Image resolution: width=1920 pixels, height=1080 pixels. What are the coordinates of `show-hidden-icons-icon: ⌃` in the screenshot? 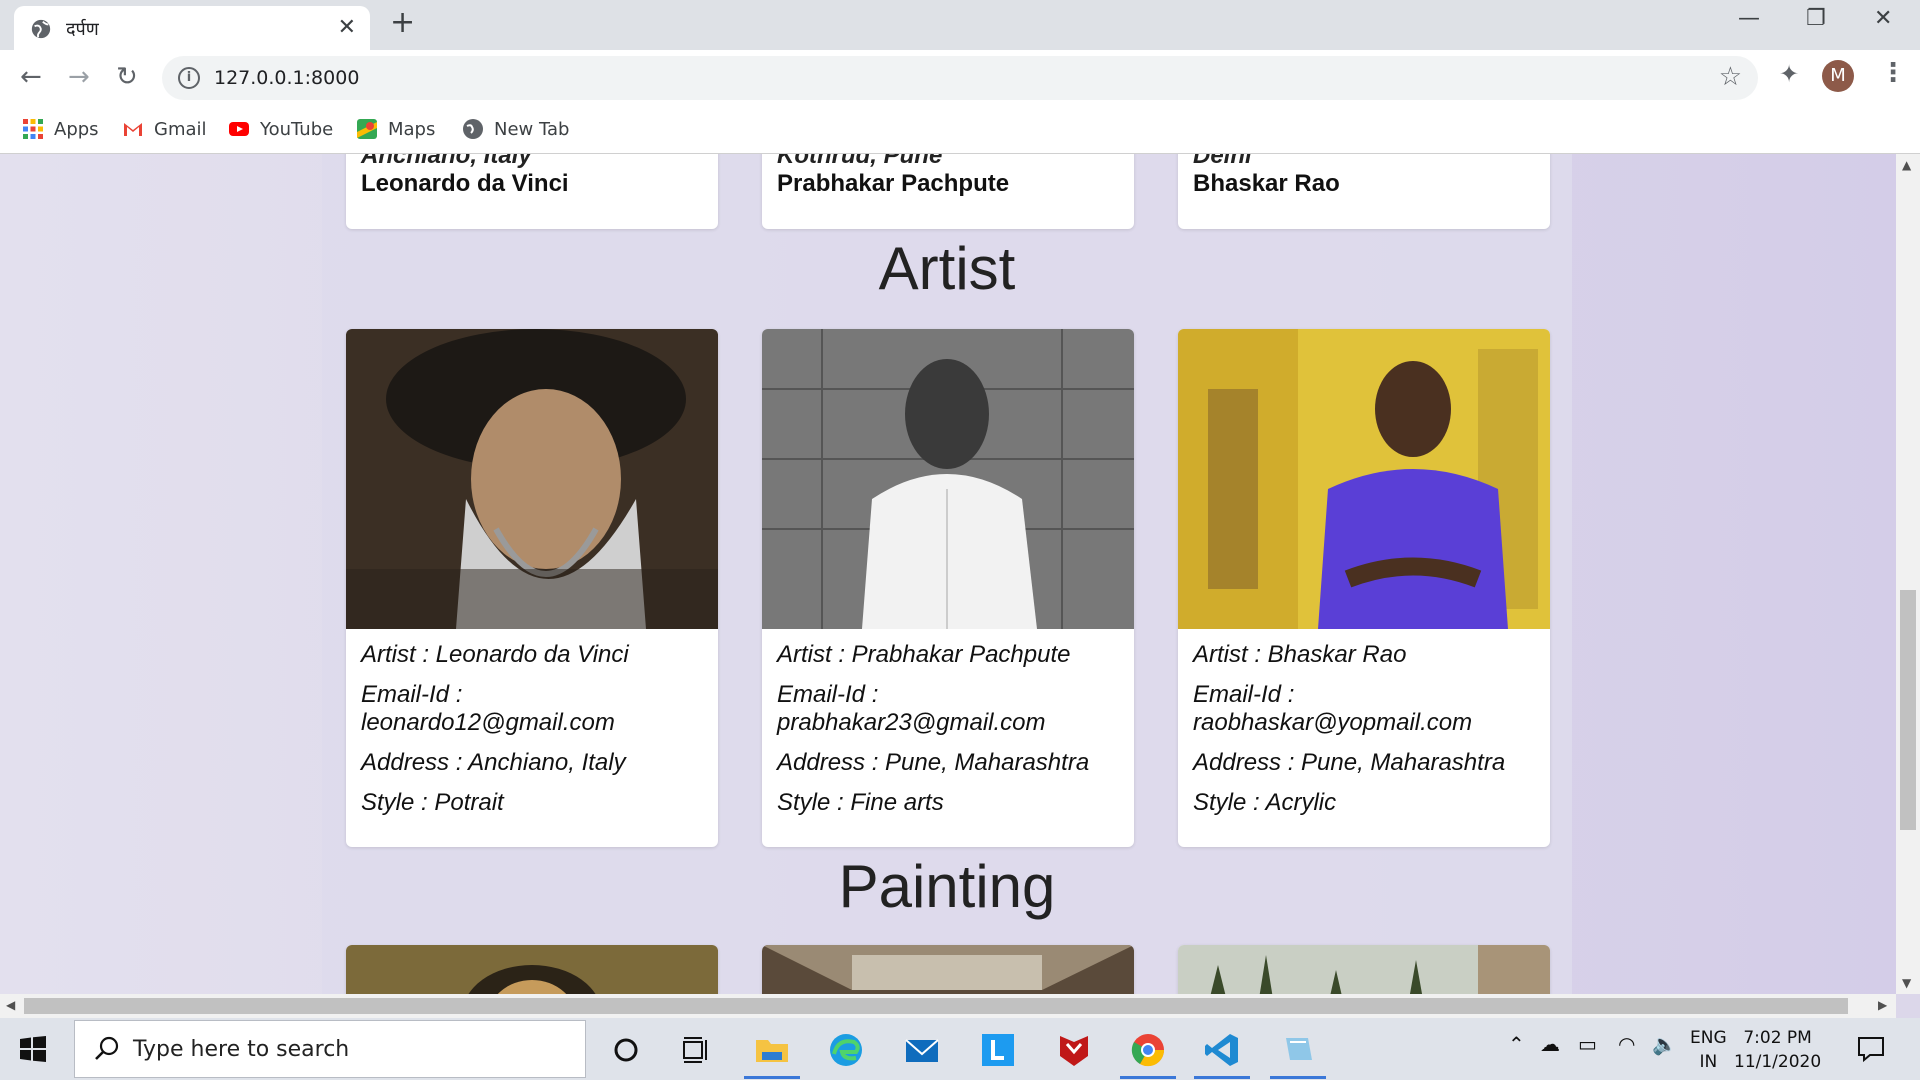 It's located at (1516, 1044).